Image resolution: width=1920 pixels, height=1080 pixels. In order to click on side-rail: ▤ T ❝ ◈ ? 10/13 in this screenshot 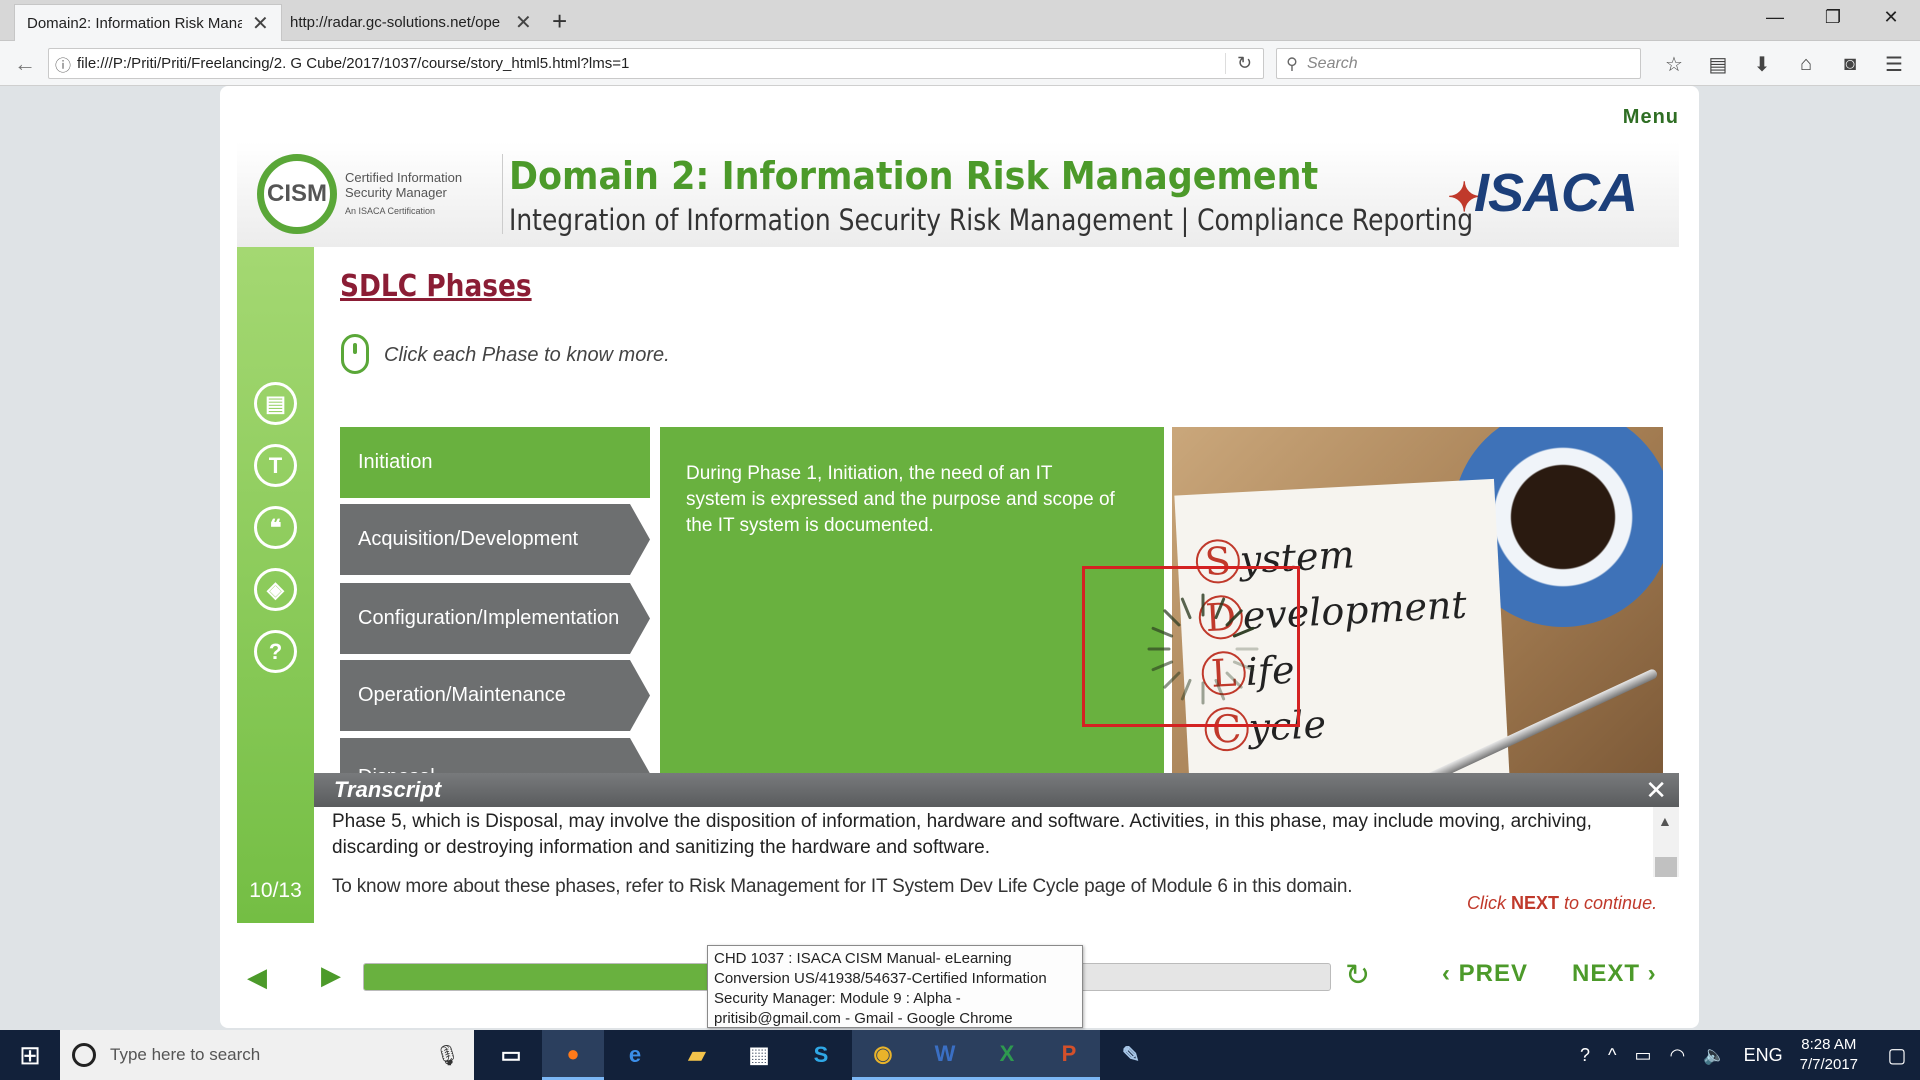, I will do `click(275, 585)`.